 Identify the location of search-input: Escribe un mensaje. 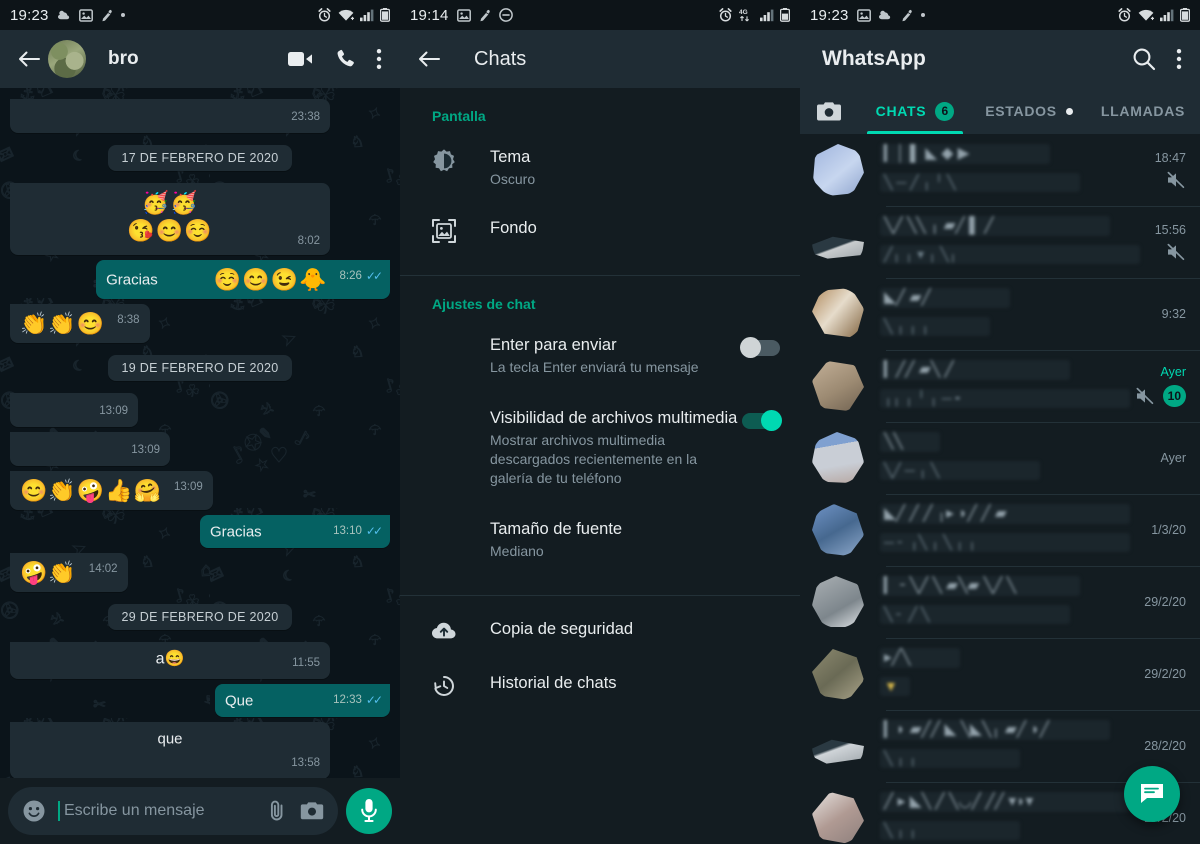
(156, 811).